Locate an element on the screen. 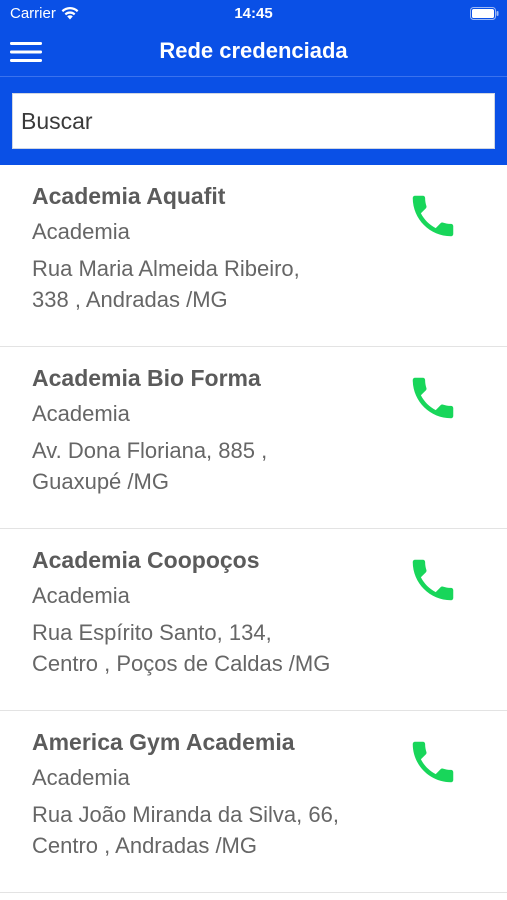  address-line: Rua Espírito Santo, 134, is located at coordinates (152, 632).